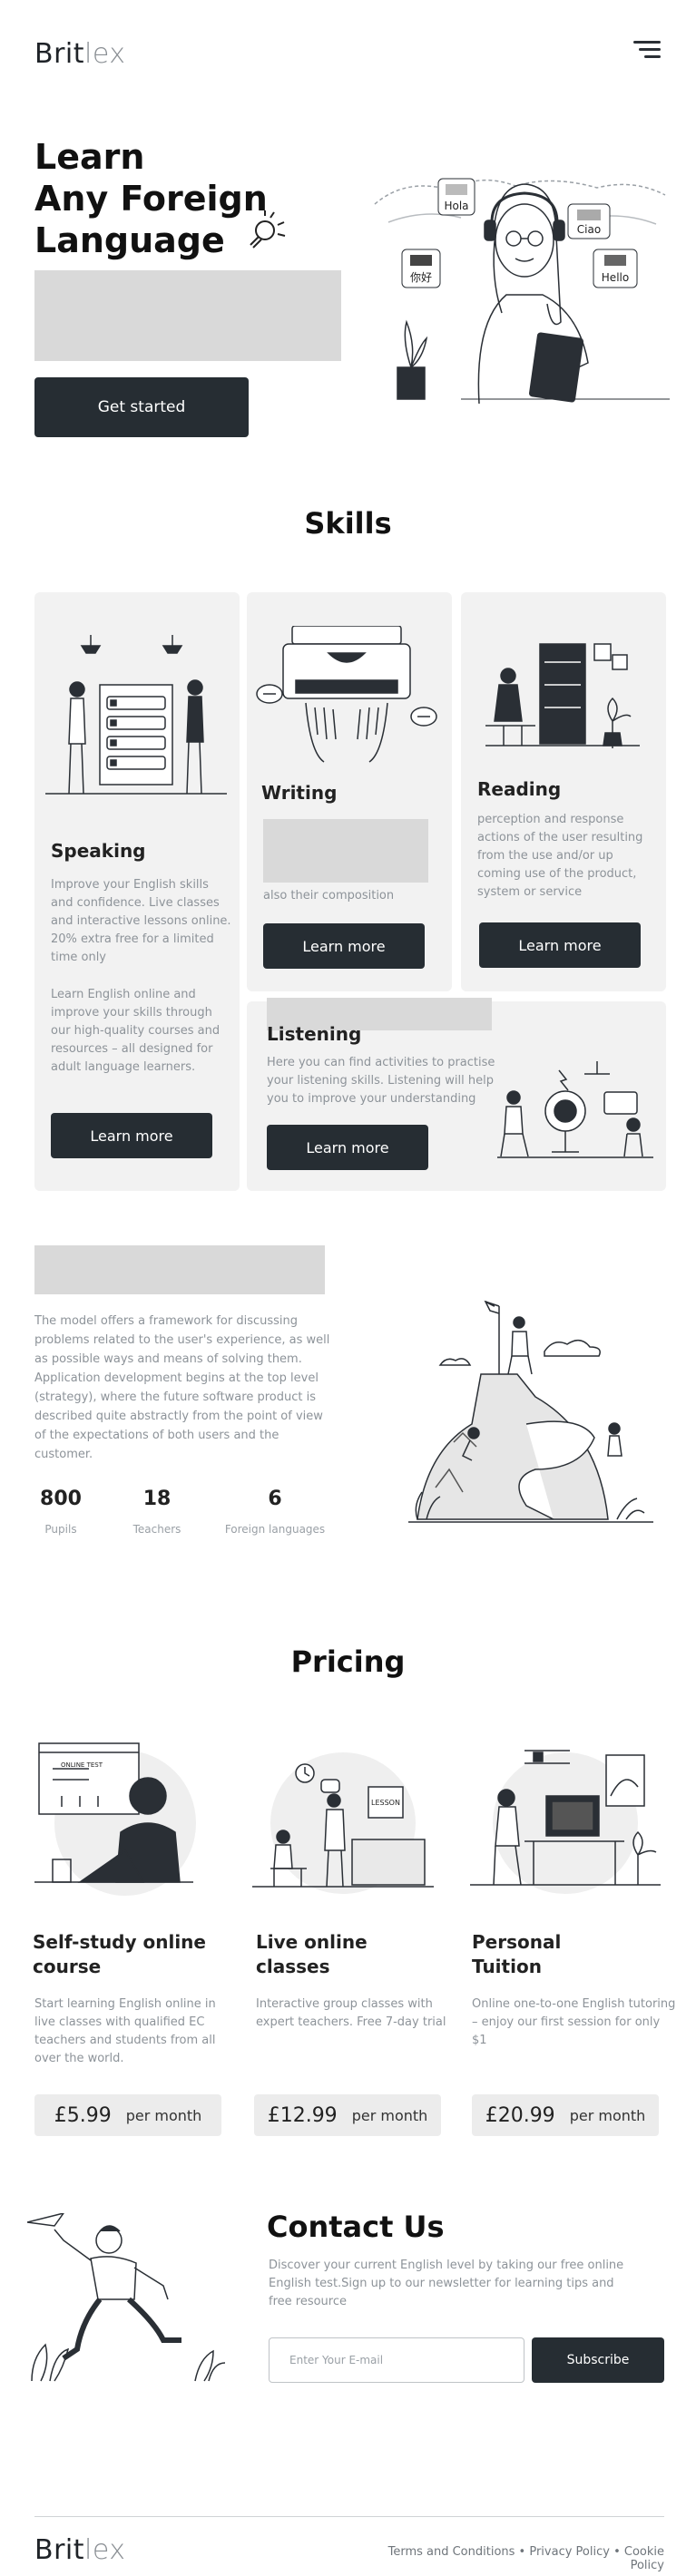  I want to click on lightbulb-icon, so click(268, 229).